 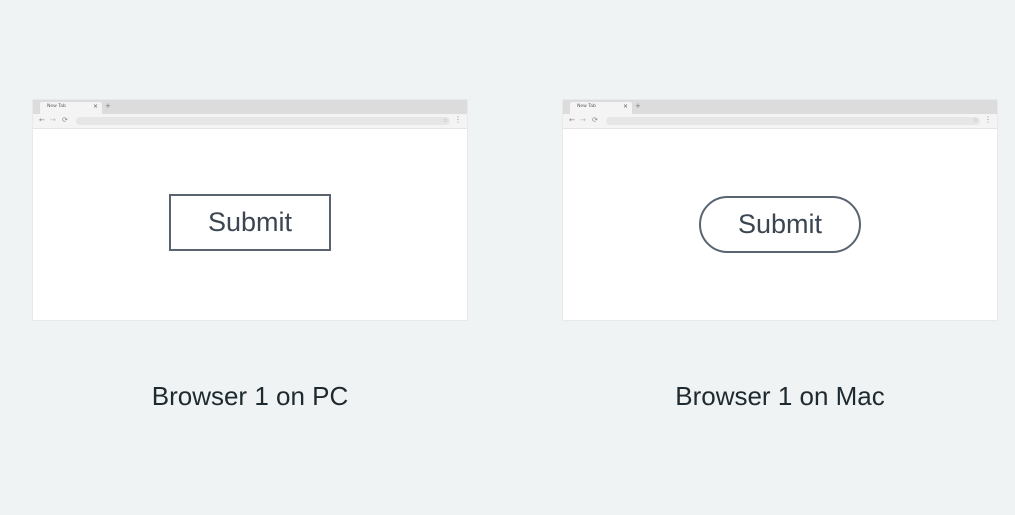 What do you see at coordinates (780, 396) in the screenshot?
I see `caption-mac: Browser 1 on Mac` at bounding box center [780, 396].